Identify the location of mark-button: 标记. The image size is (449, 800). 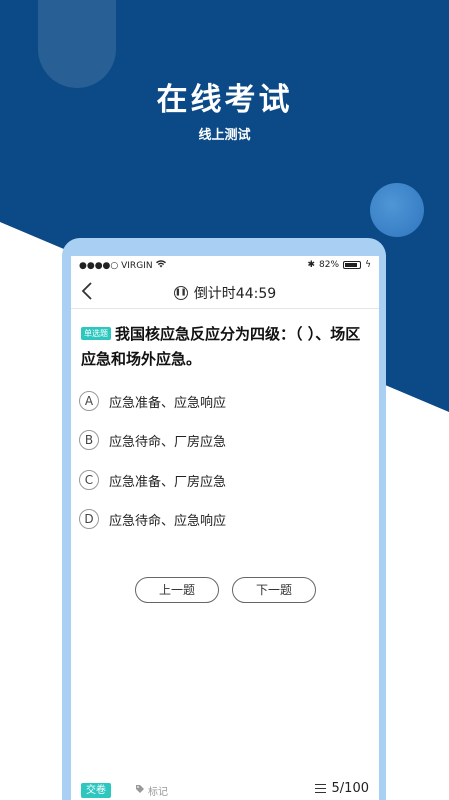
(151, 790).